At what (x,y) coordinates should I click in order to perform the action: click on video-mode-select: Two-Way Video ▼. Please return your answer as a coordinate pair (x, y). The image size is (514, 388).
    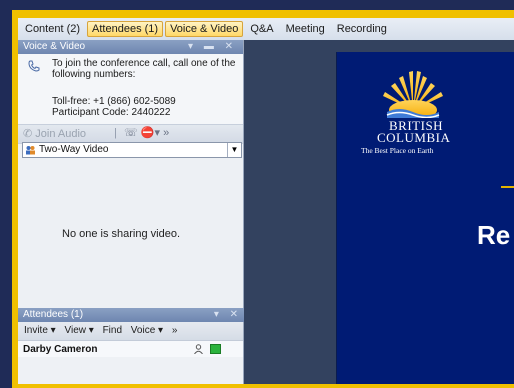
    Looking at the image, I should click on (132, 150).